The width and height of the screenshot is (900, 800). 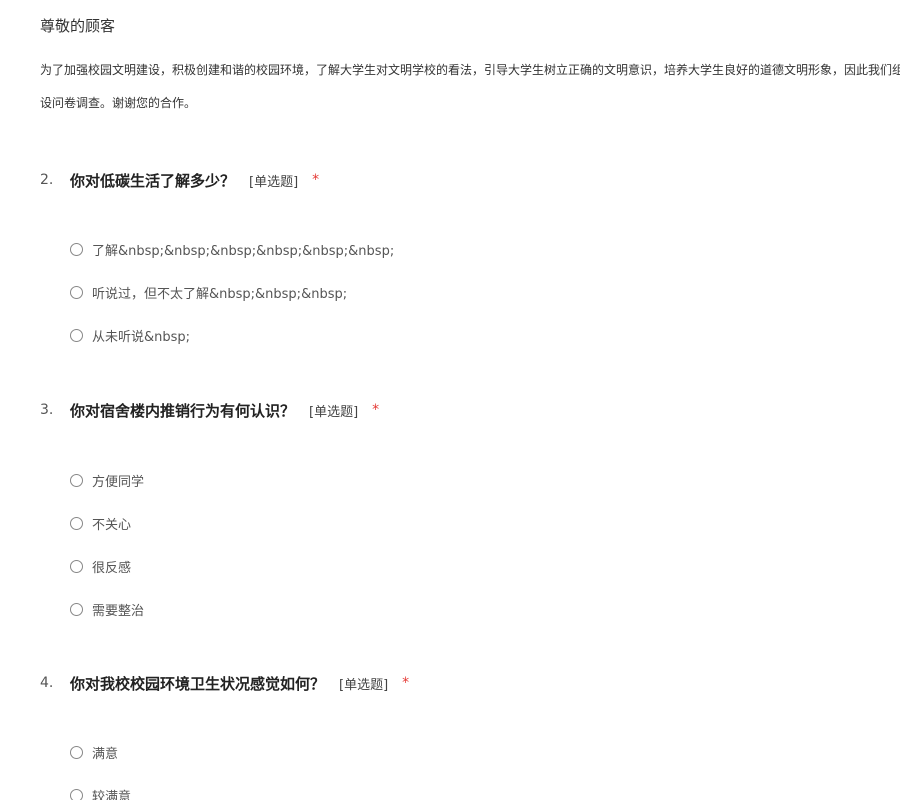 I want to click on intro-line: 设问卷调查。谢谢您的合作。, so click(x=118, y=103).